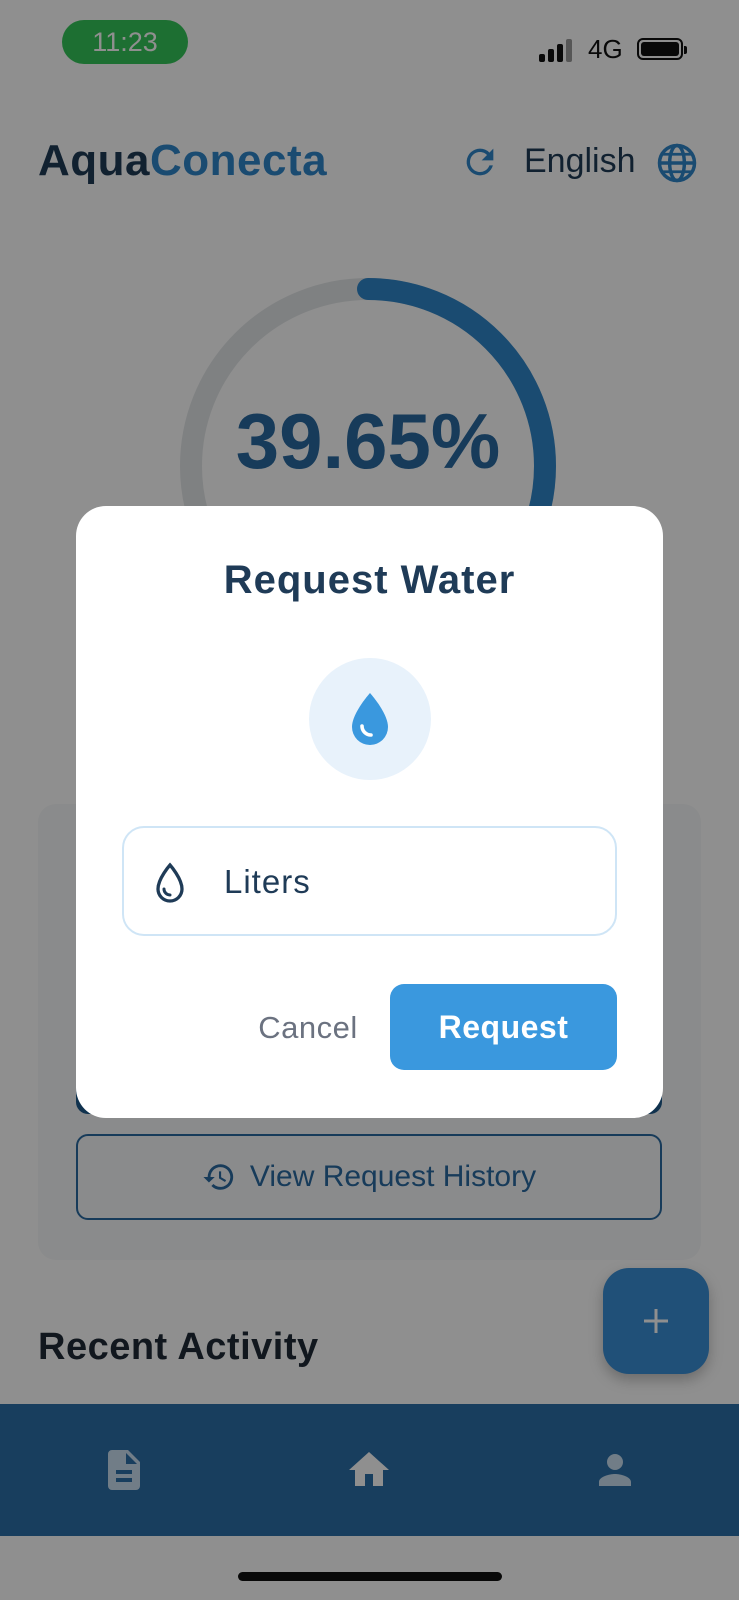 This screenshot has height=1600, width=739. Describe the element at coordinates (503, 1027) in the screenshot. I see `request-button: Request` at that location.